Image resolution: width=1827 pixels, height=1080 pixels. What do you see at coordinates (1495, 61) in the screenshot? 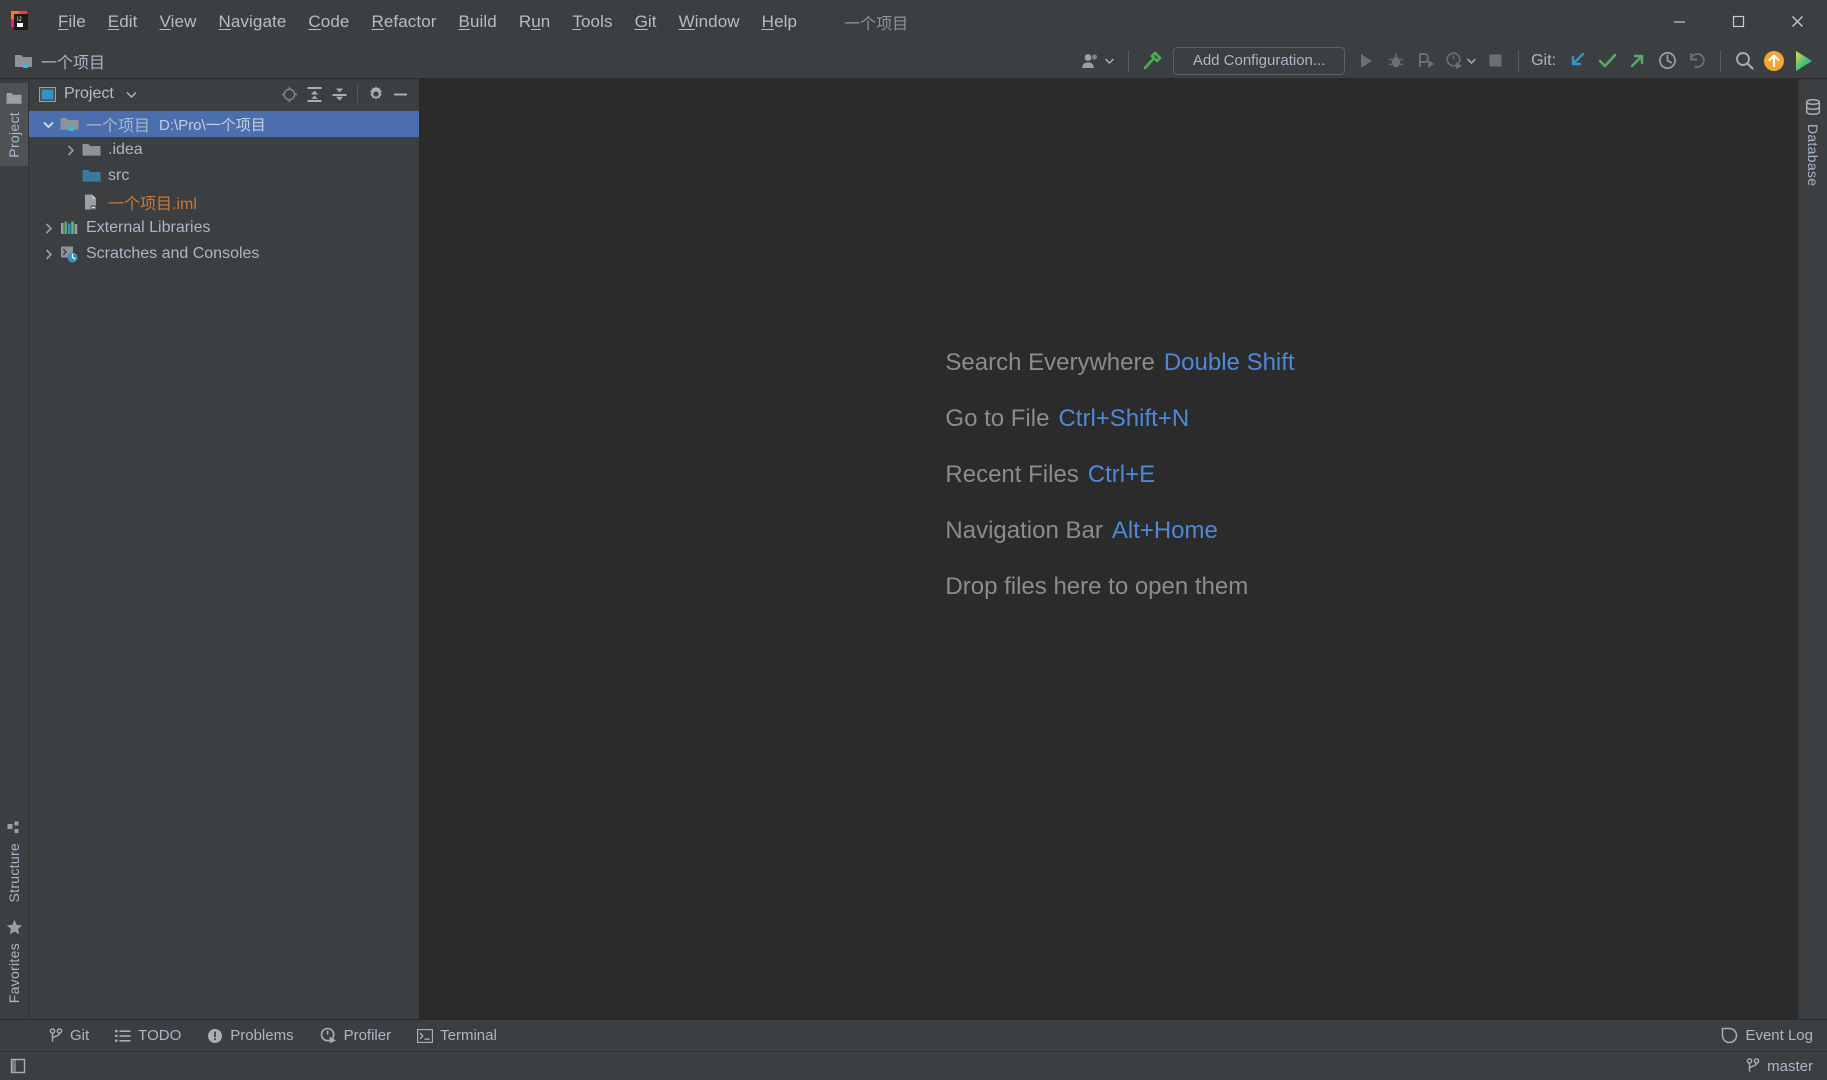
I see `stop-icon` at bounding box center [1495, 61].